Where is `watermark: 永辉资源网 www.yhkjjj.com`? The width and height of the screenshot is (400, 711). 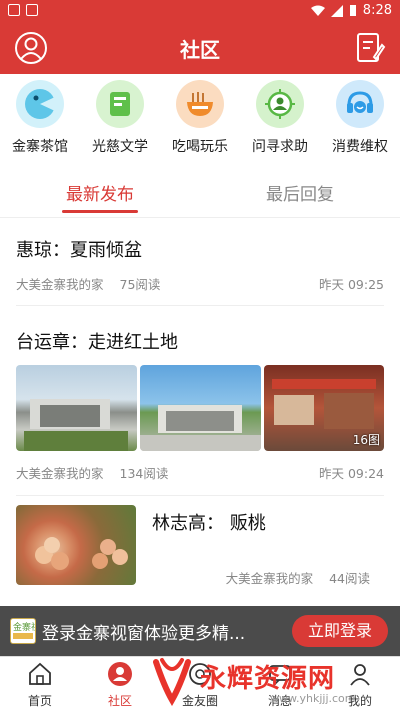
watermark: 永辉资源网 www.yhkjjj.com is located at coordinates (276, 682).